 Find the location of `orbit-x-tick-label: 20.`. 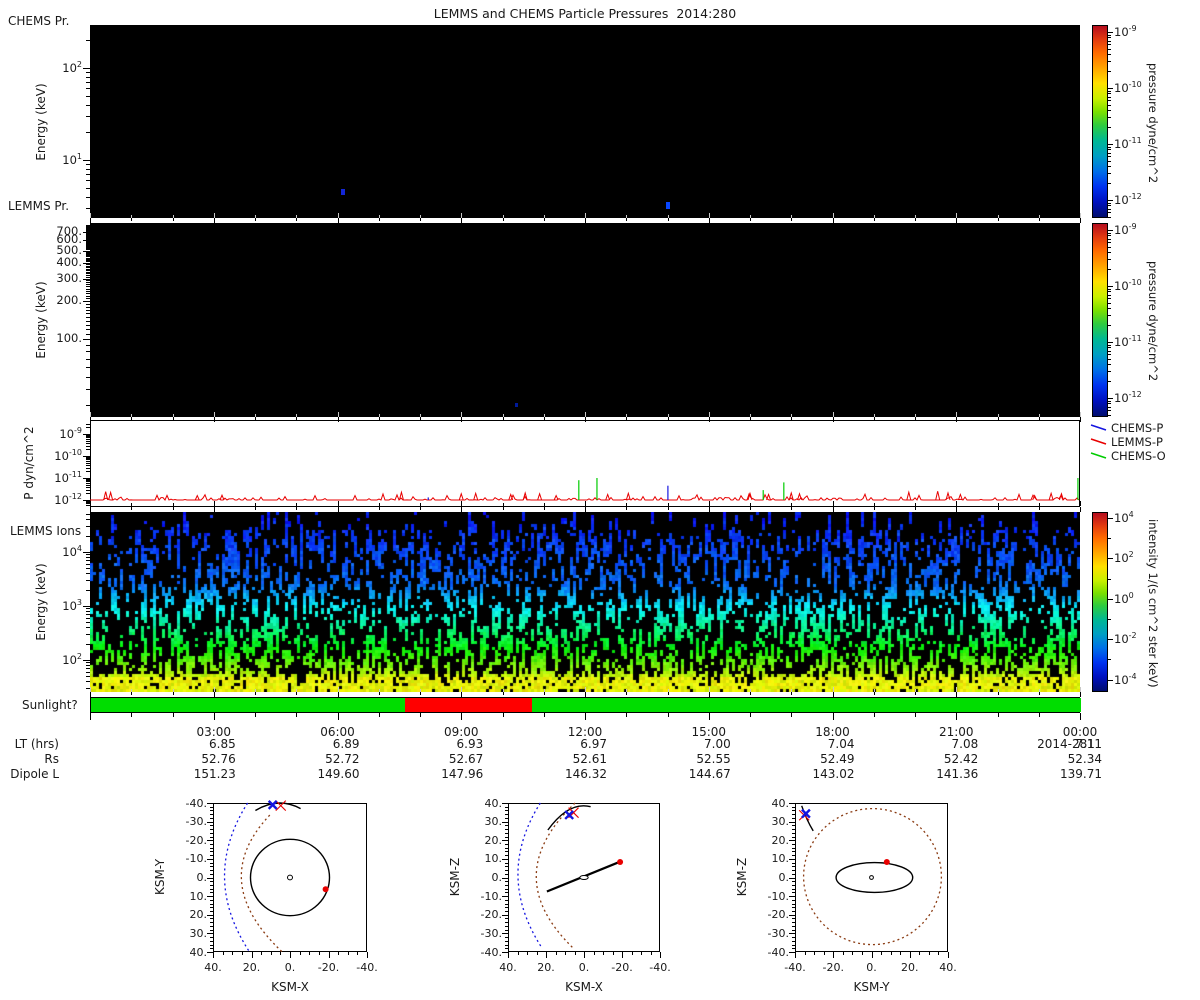

orbit-x-tick-label: 20. is located at coordinates (910, 967).